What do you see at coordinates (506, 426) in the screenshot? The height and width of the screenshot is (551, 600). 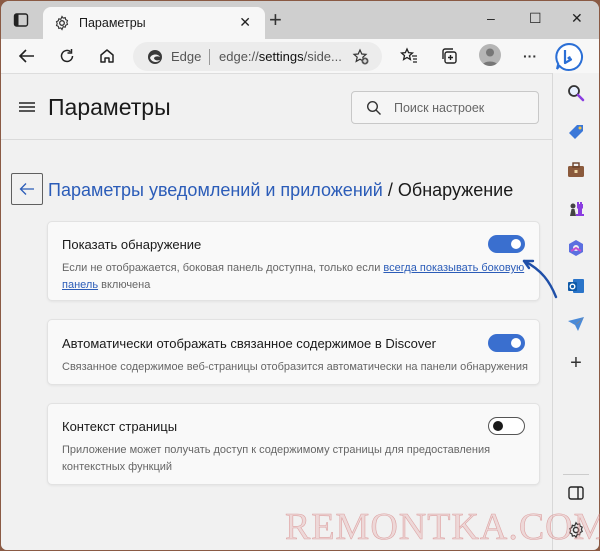 I see `page-context-toggle` at bounding box center [506, 426].